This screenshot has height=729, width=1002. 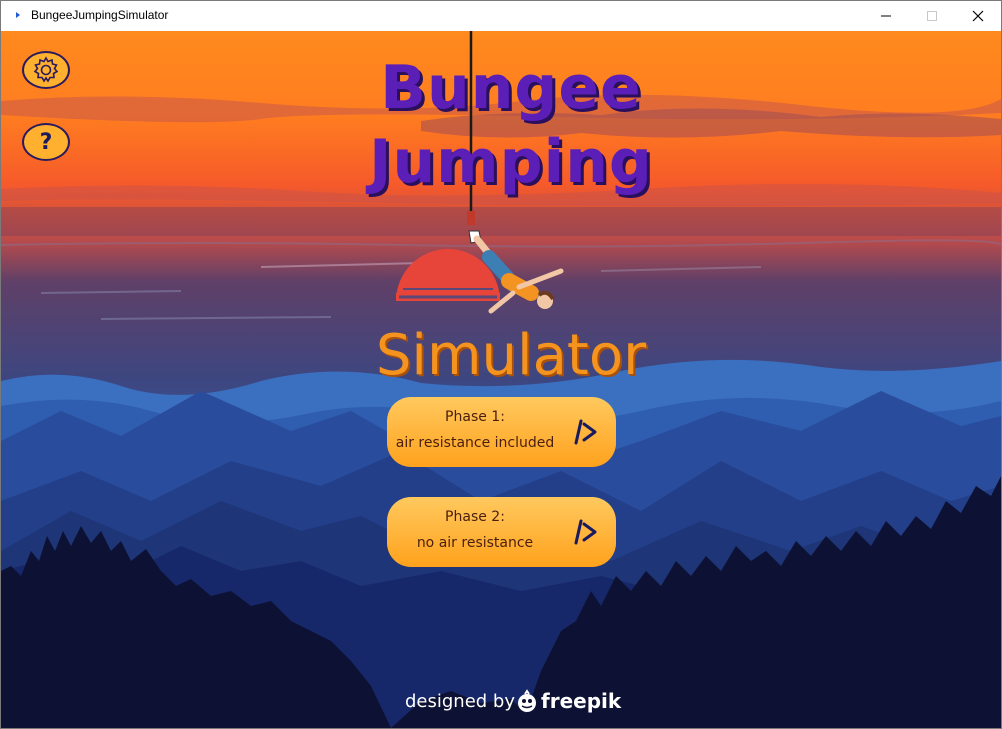 What do you see at coordinates (511, 88) in the screenshot?
I see `title-line-bungee: Bungee` at bounding box center [511, 88].